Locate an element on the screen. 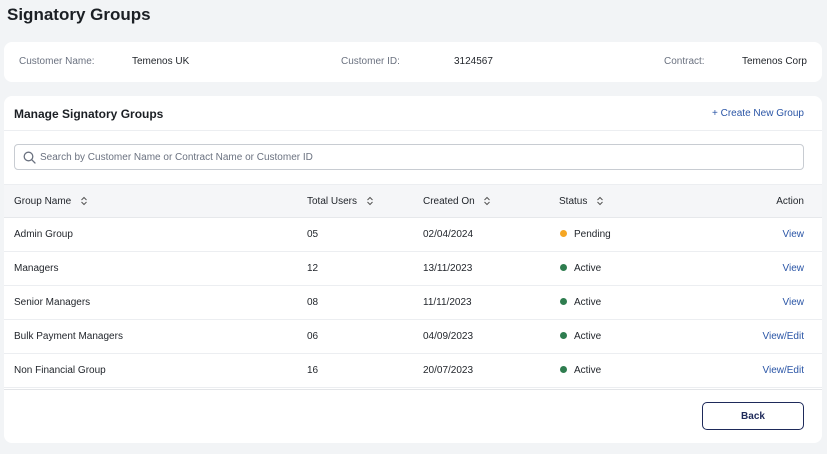  header-status-label: Status is located at coordinates (573, 201).